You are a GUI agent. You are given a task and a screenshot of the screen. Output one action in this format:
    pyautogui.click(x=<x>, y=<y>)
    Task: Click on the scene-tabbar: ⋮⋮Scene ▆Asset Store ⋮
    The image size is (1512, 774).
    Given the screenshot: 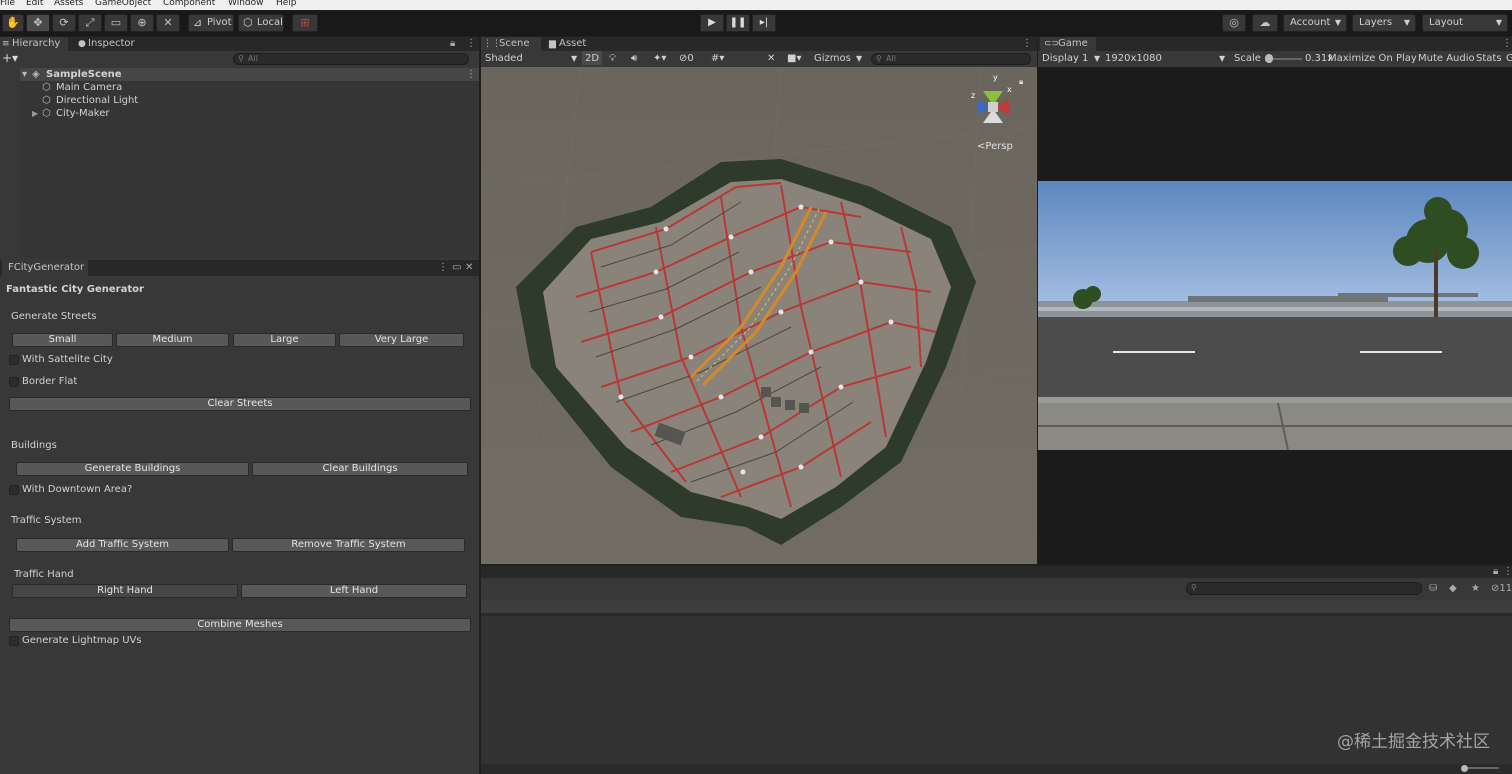 What is the action you would take?
    pyautogui.click(x=759, y=50)
    